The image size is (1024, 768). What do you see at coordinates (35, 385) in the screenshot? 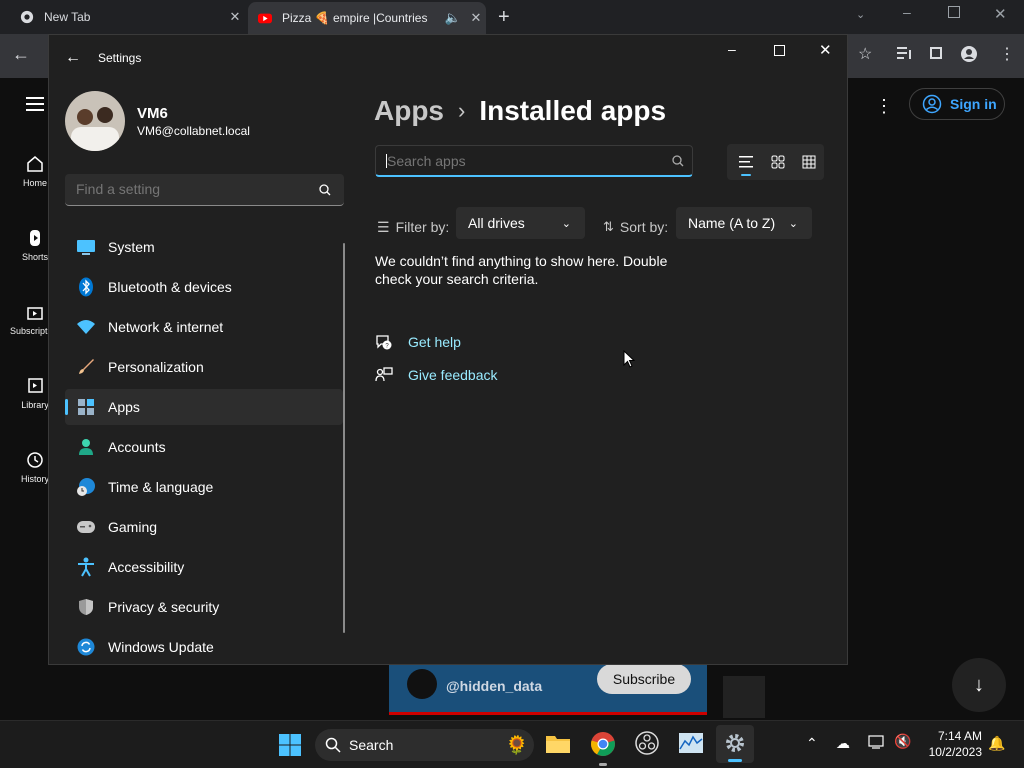
I see `library-icon` at bounding box center [35, 385].